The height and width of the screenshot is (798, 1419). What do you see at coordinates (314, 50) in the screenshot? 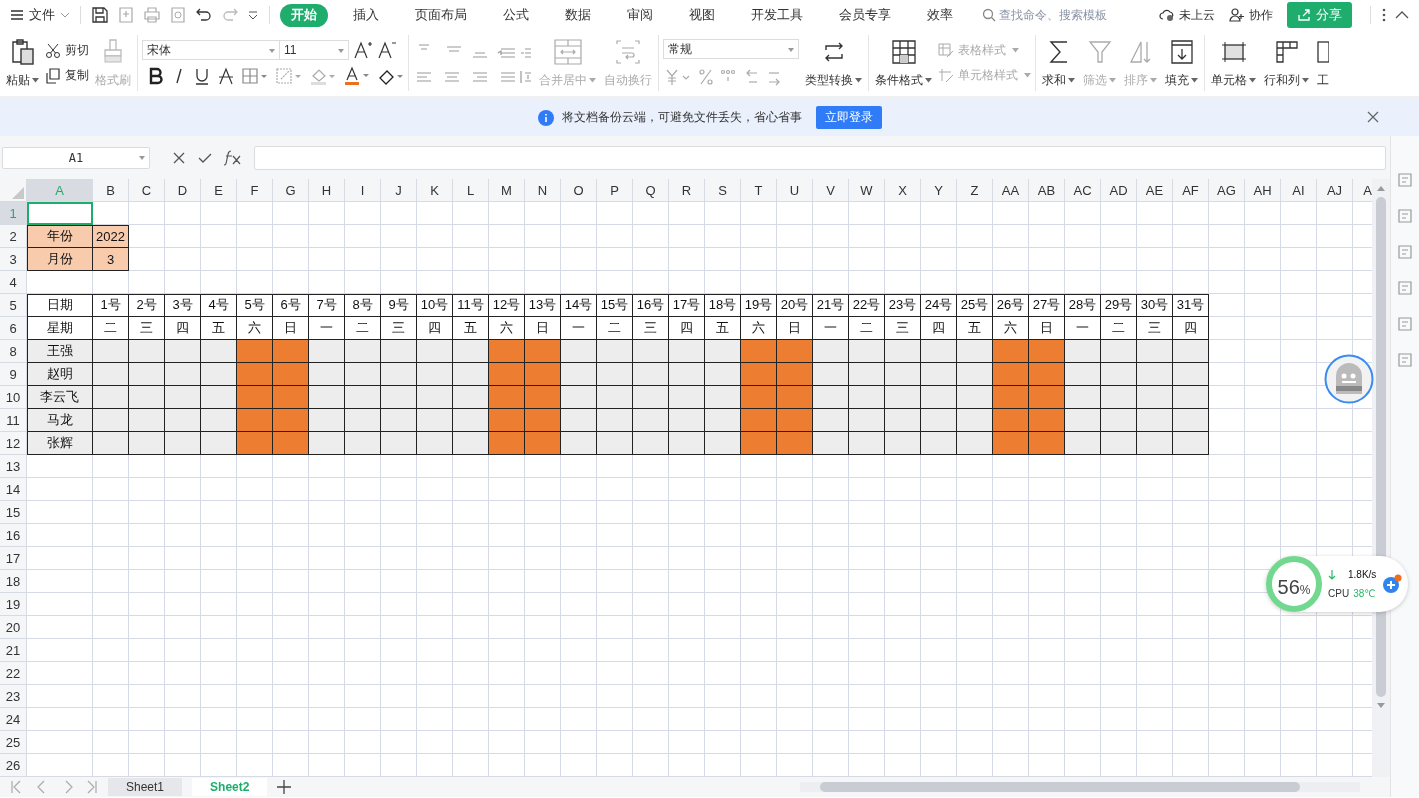
I see `font-size-select: 11` at bounding box center [314, 50].